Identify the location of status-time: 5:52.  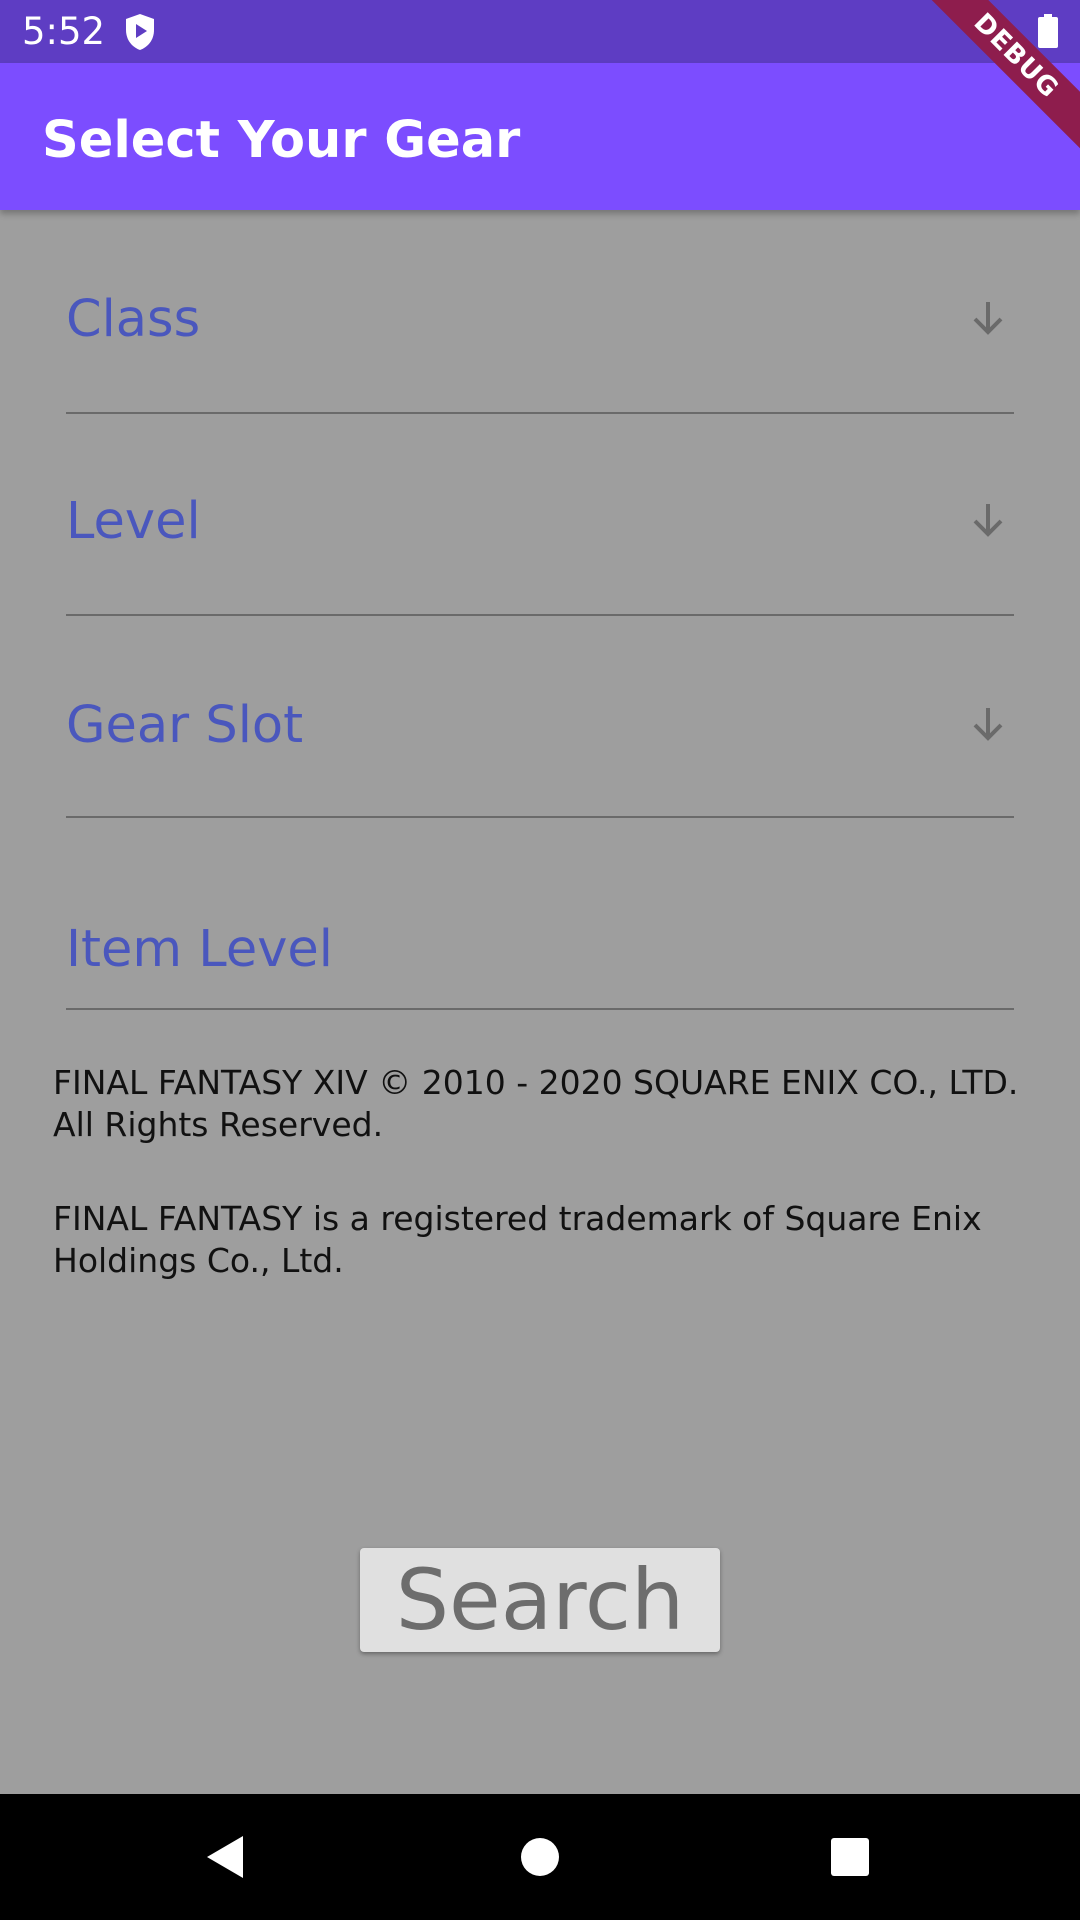
(64, 31).